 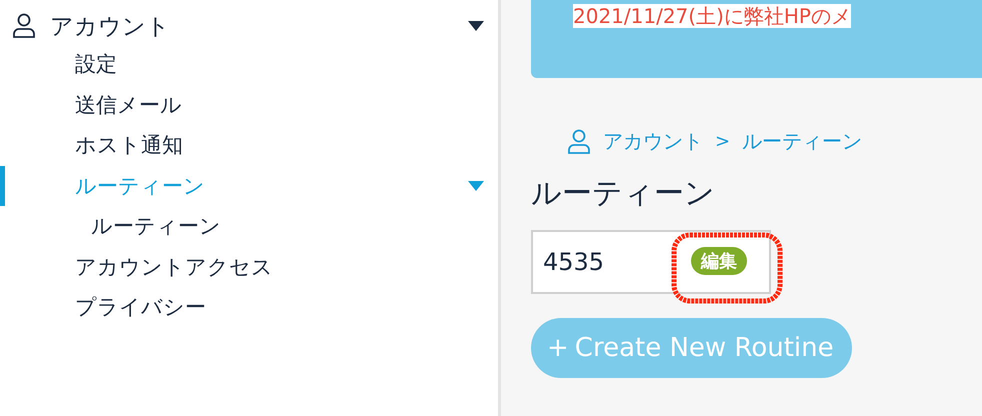 I want to click on caret-icon, so click(x=476, y=26).